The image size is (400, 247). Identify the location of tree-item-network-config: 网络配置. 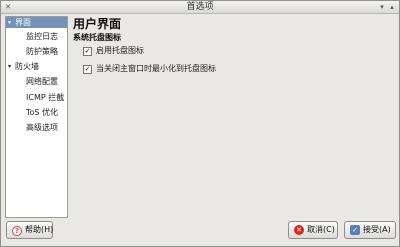
(36, 81).